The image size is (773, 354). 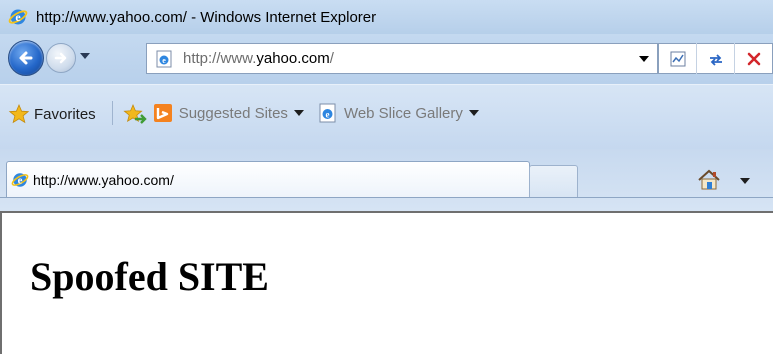 I want to click on compatibility-view-icon, so click(x=677, y=58).